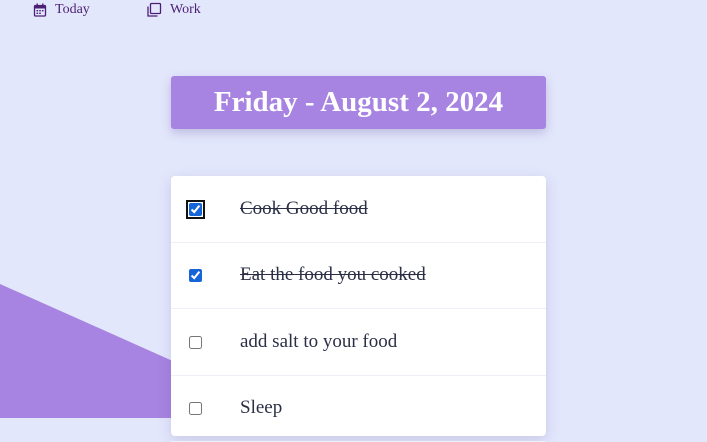  I want to click on todo-text: Eat the food you cooked, so click(333, 274).